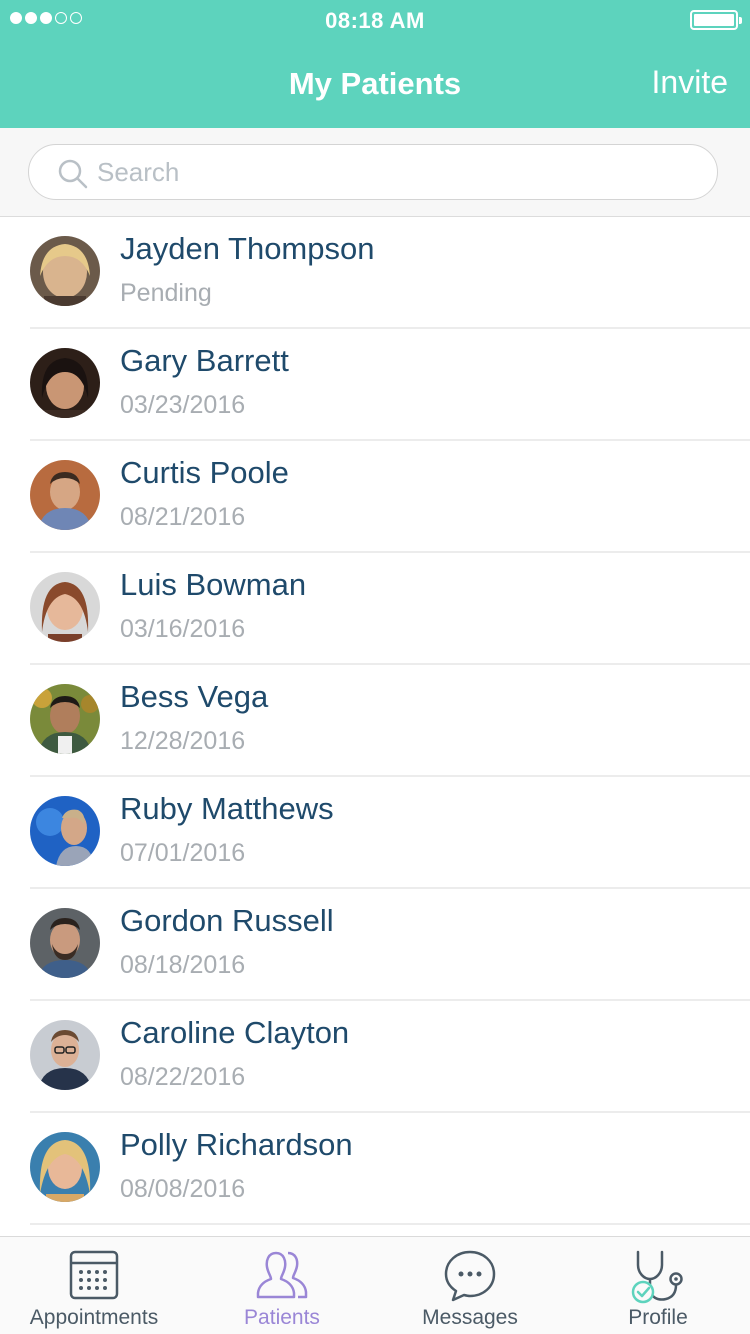 Image resolution: width=750 pixels, height=1334 pixels. I want to click on patient-row: Curtis Poole 08/21/2016, so click(390, 497).